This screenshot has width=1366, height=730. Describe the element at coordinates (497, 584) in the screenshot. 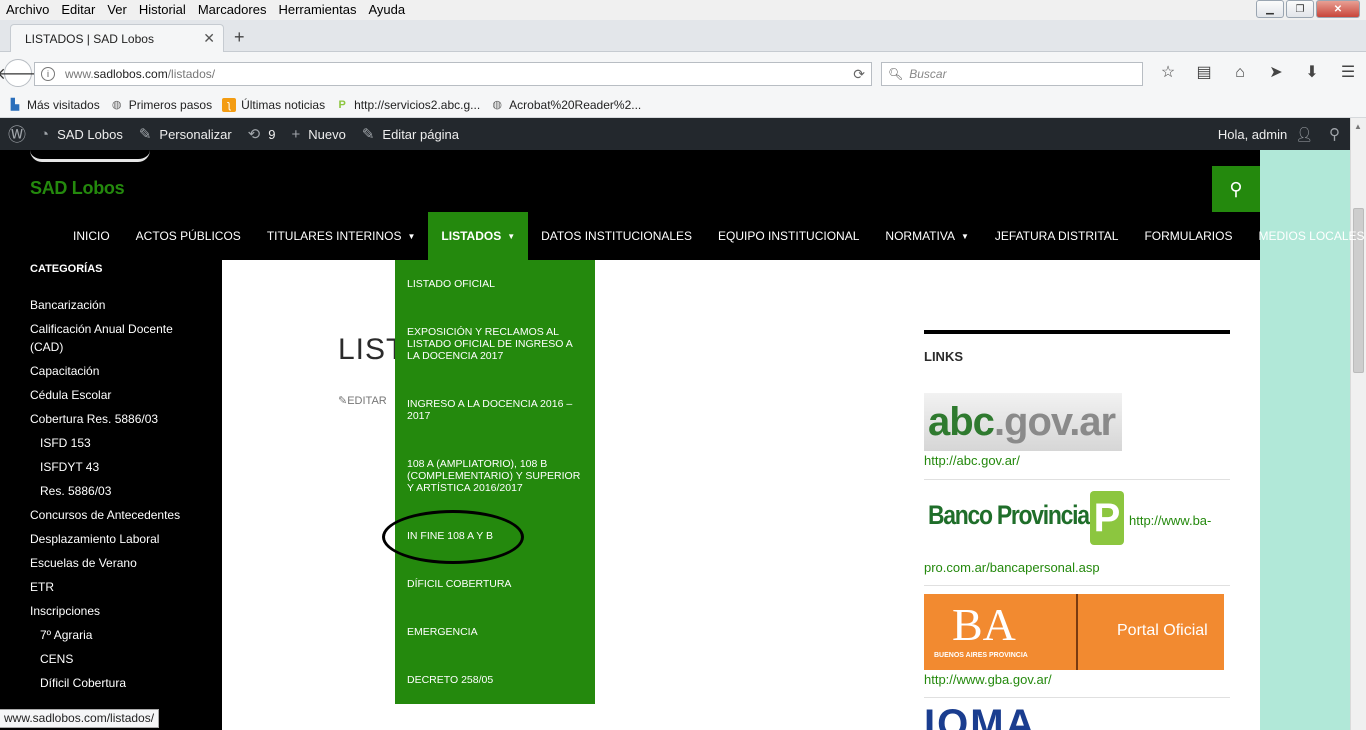

I see `dropdown-item-dificil-cobertura: DÍFICIL COBERTURA` at that location.